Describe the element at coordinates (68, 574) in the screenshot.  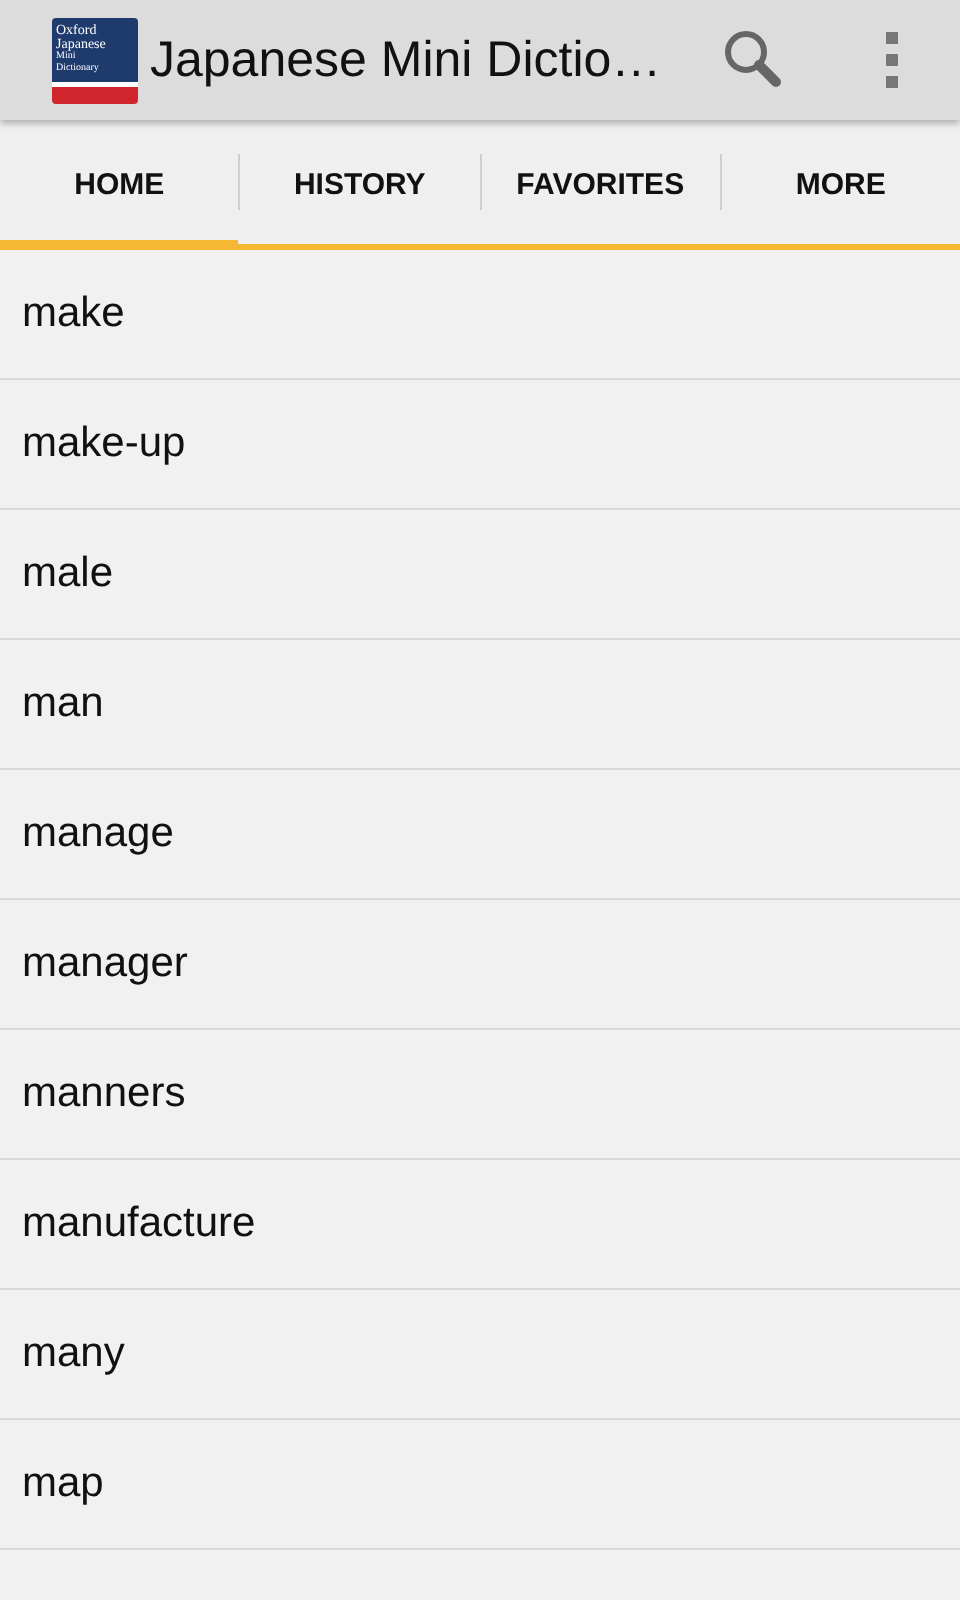
I see `word-text: male` at that location.